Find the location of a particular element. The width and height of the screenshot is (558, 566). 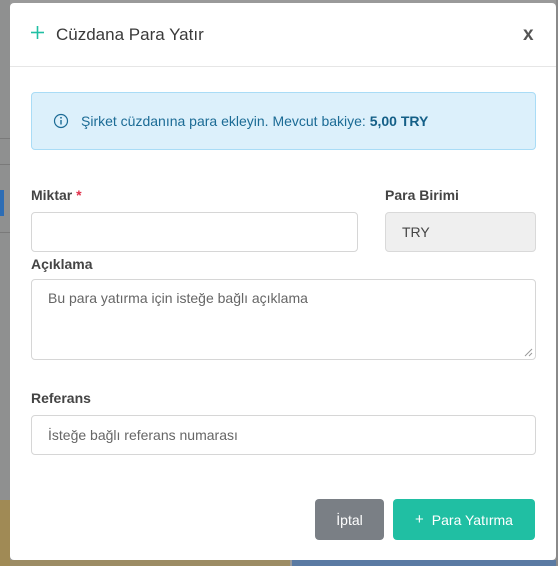

close-button: x is located at coordinates (528, 35).